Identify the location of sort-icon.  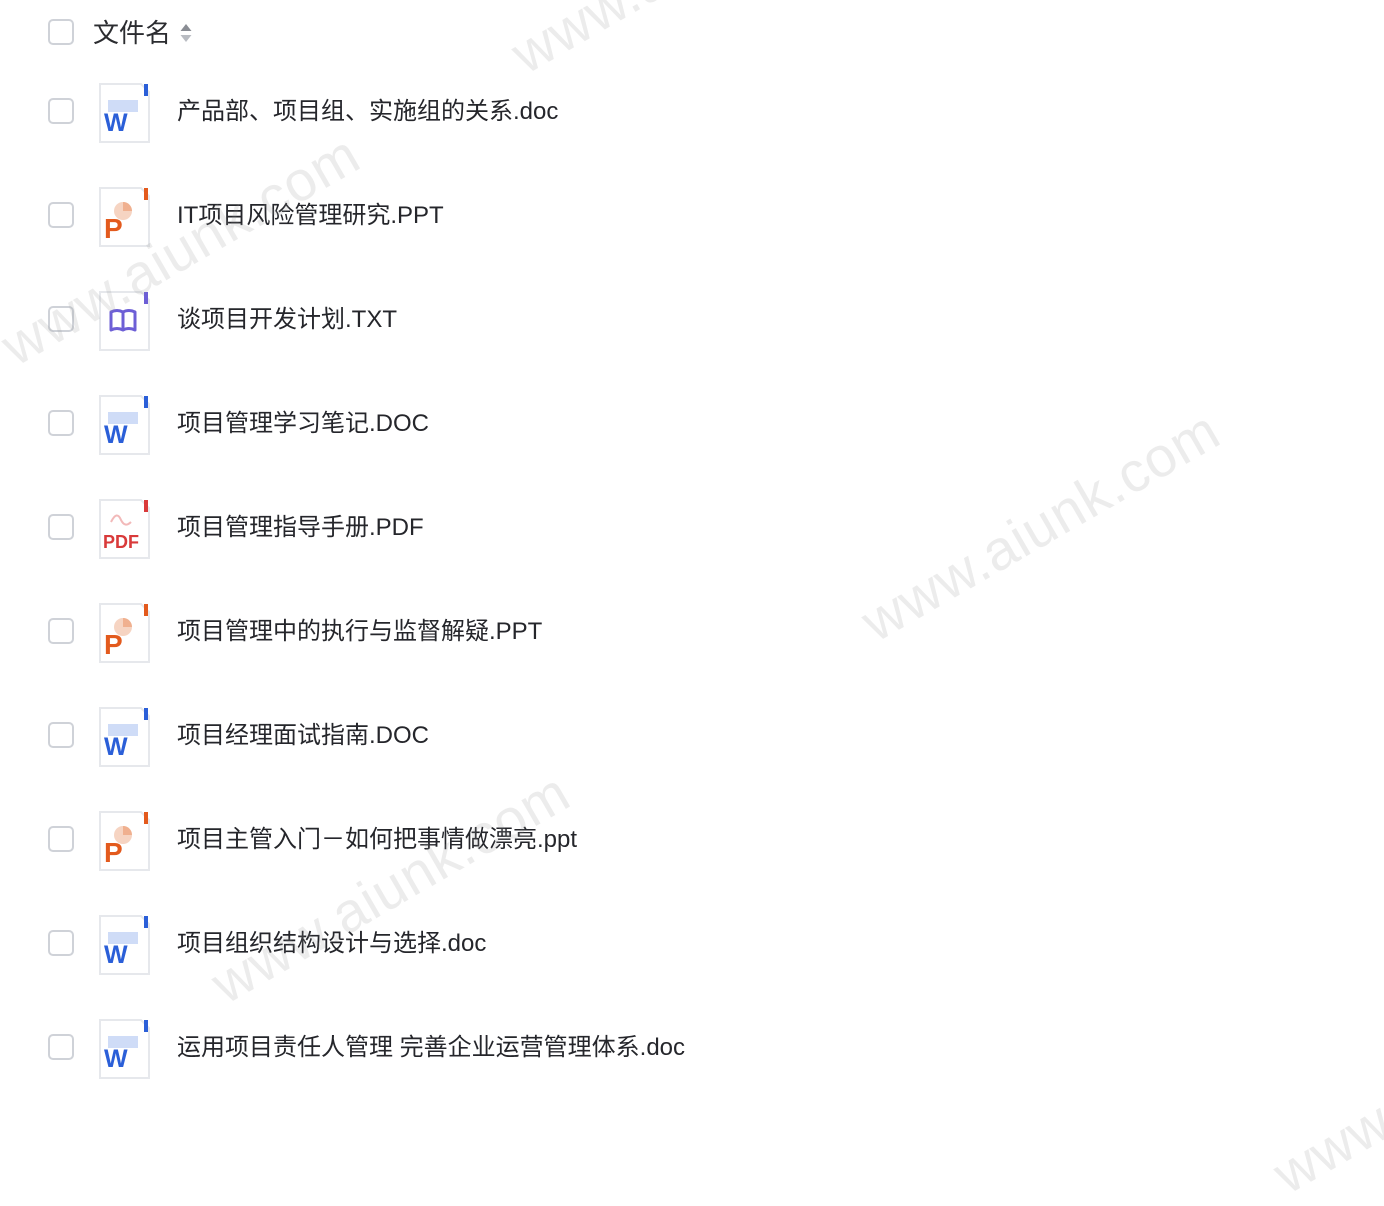
(186, 33).